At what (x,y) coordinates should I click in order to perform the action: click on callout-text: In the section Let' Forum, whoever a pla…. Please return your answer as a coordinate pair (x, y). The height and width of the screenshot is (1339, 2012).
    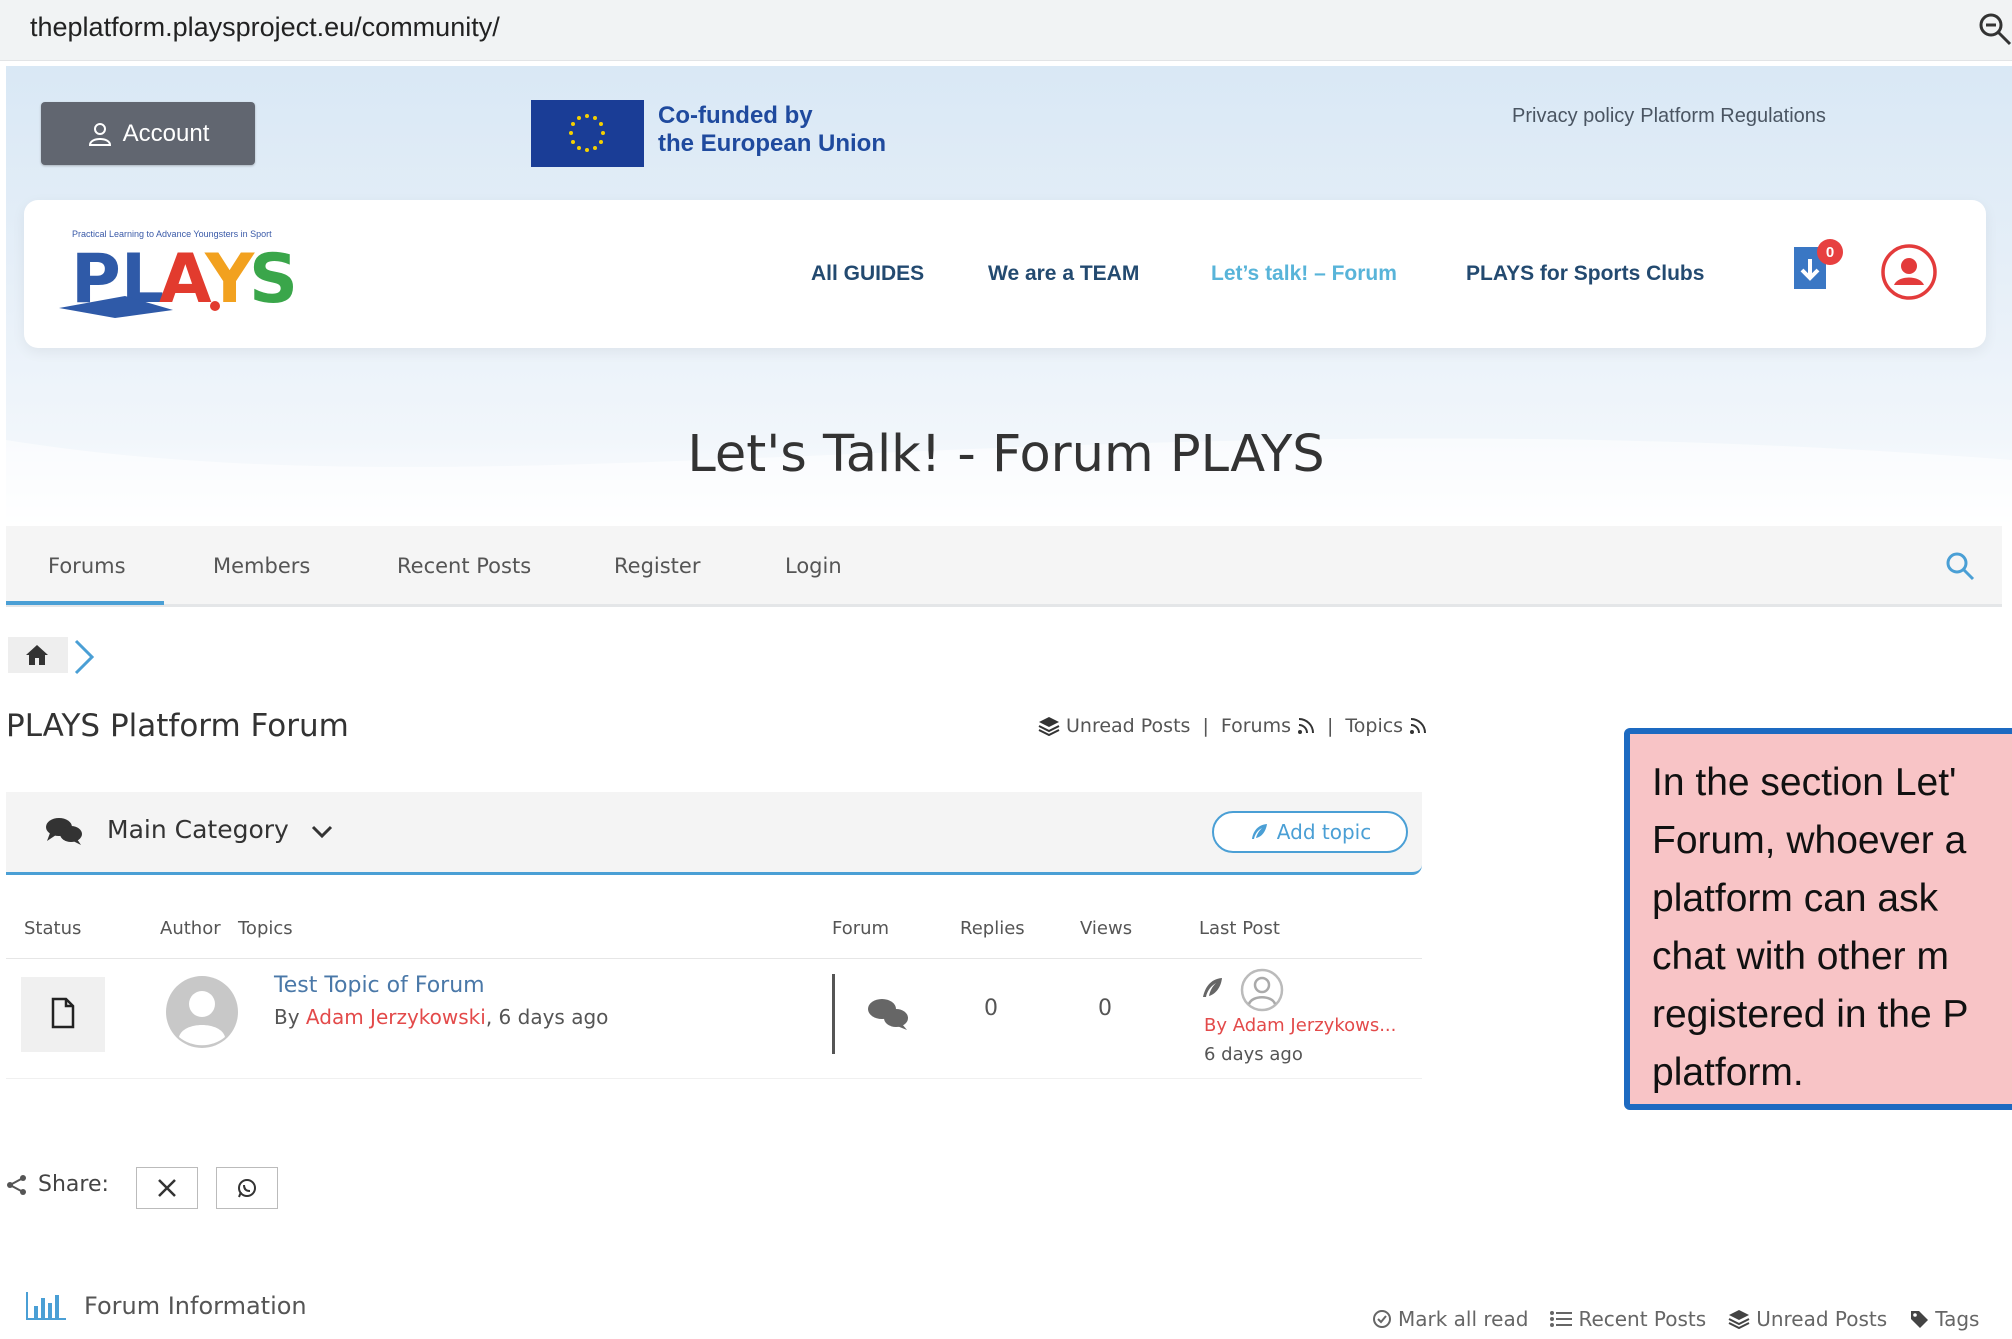
    Looking at the image, I should click on (1810, 927).